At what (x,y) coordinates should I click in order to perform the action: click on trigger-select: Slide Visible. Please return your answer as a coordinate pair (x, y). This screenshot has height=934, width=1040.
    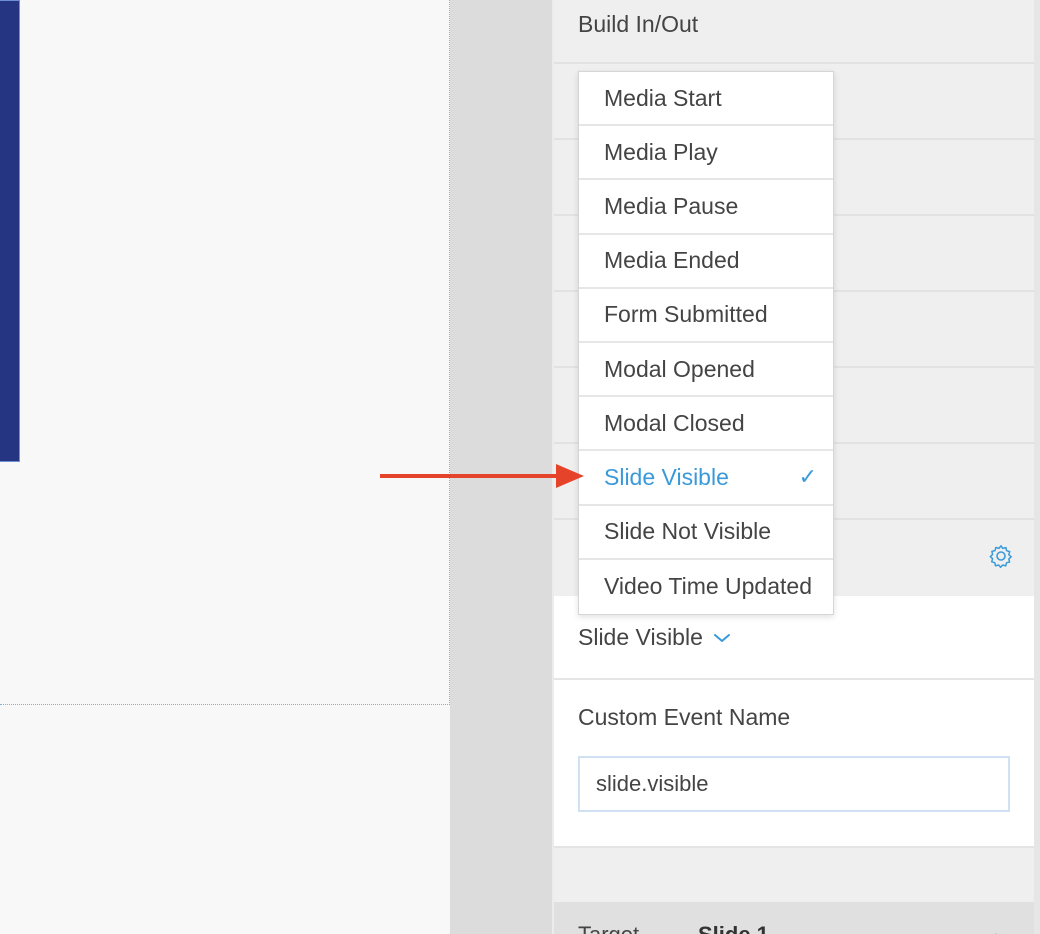
    Looking at the image, I should click on (654, 637).